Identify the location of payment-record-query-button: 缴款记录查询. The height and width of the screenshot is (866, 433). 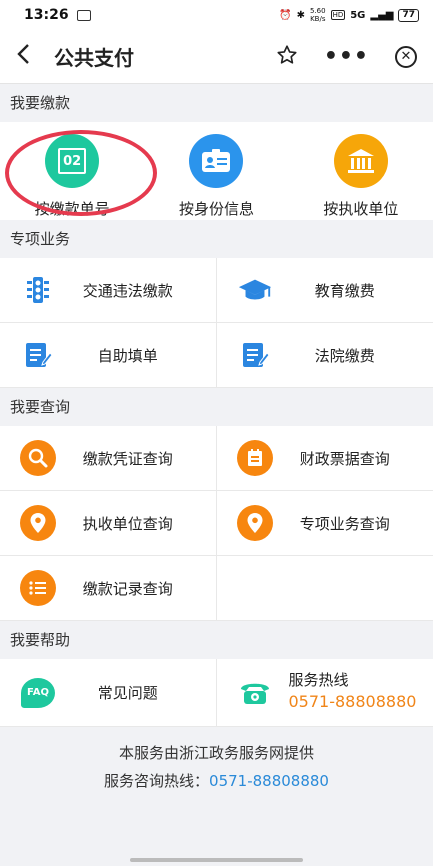
(108, 588).